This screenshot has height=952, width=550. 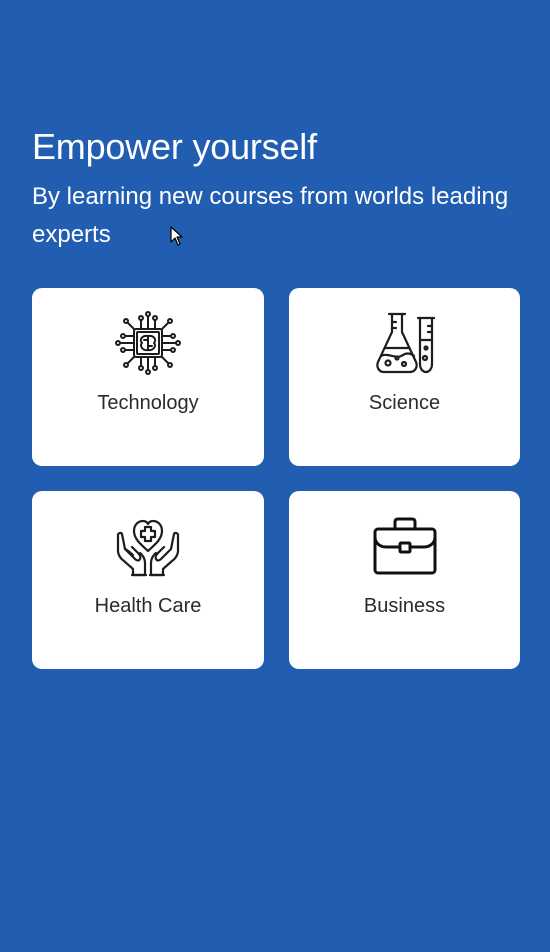 I want to click on brain-chip-icon, so click(x=148, y=343).